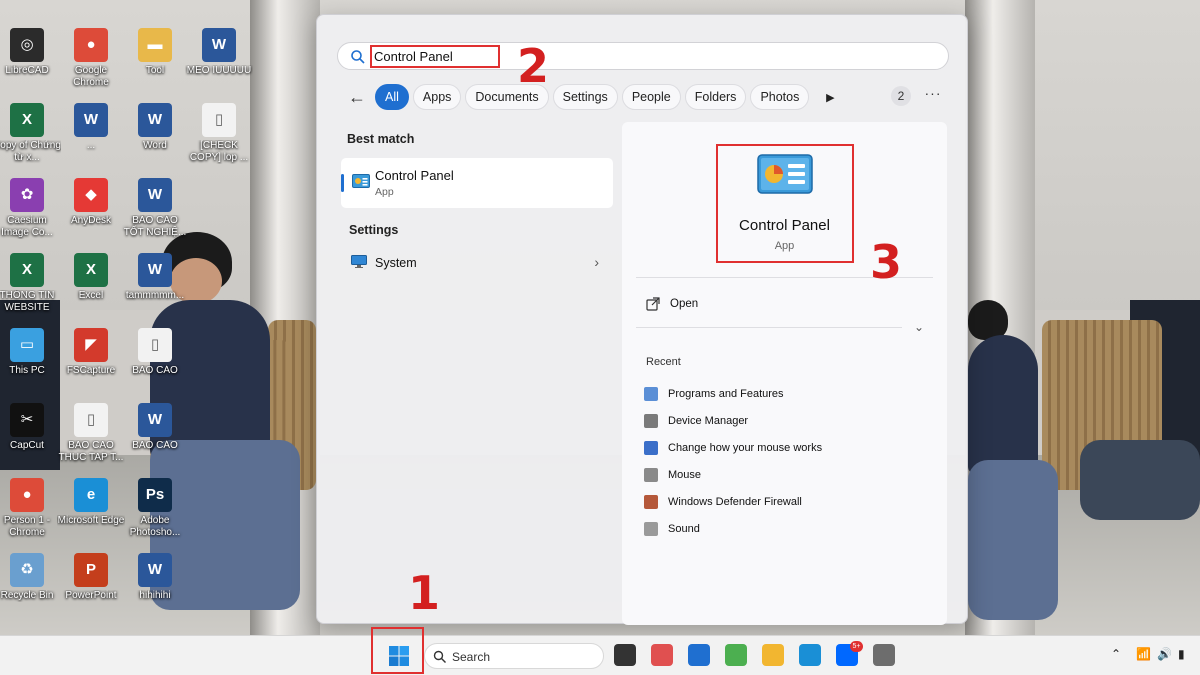  What do you see at coordinates (653, 304) in the screenshot?
I see `open-external-icon` at bounding box center [653, 304].